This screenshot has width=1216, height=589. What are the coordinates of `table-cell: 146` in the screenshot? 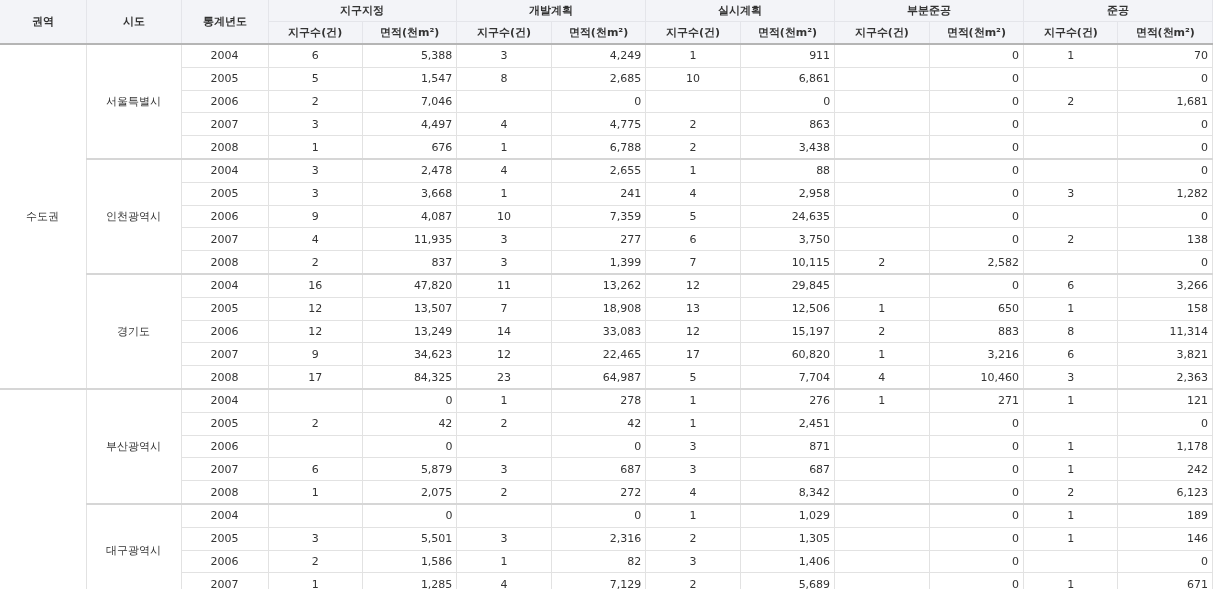 It's located at (1197, 539).